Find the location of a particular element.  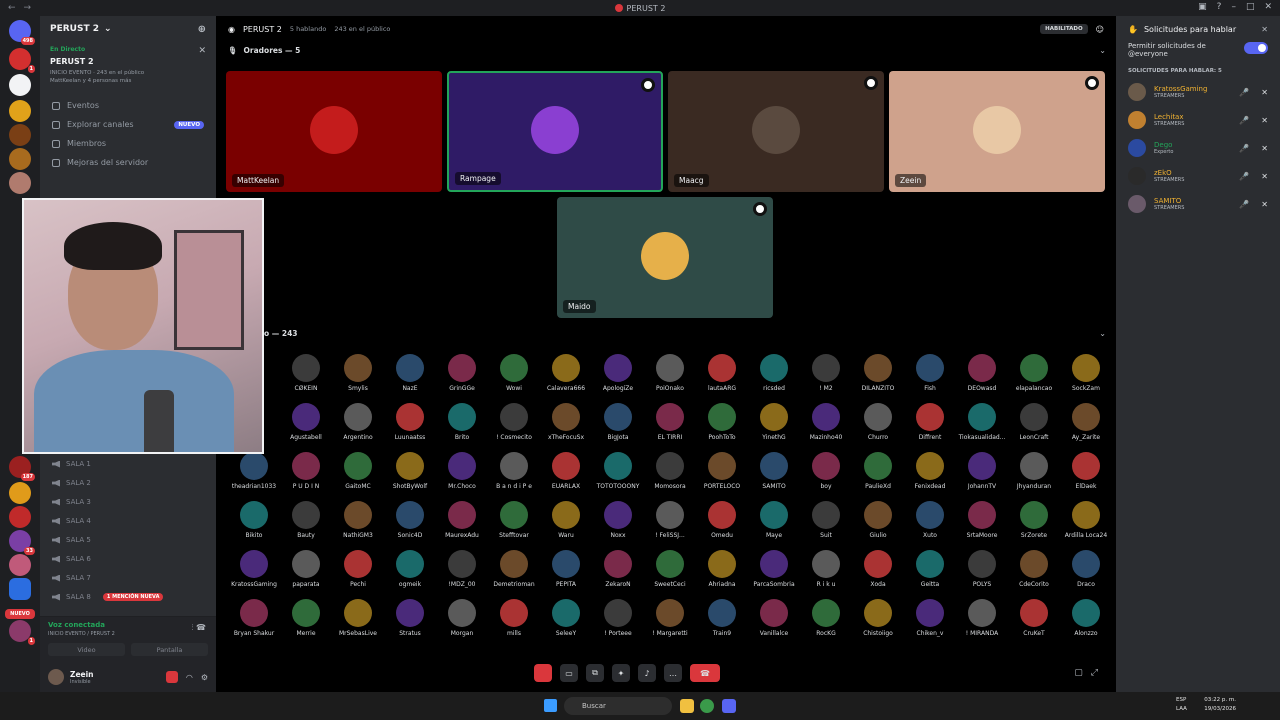

audience-member: SrZorete is located at coordinates (1034, 520).